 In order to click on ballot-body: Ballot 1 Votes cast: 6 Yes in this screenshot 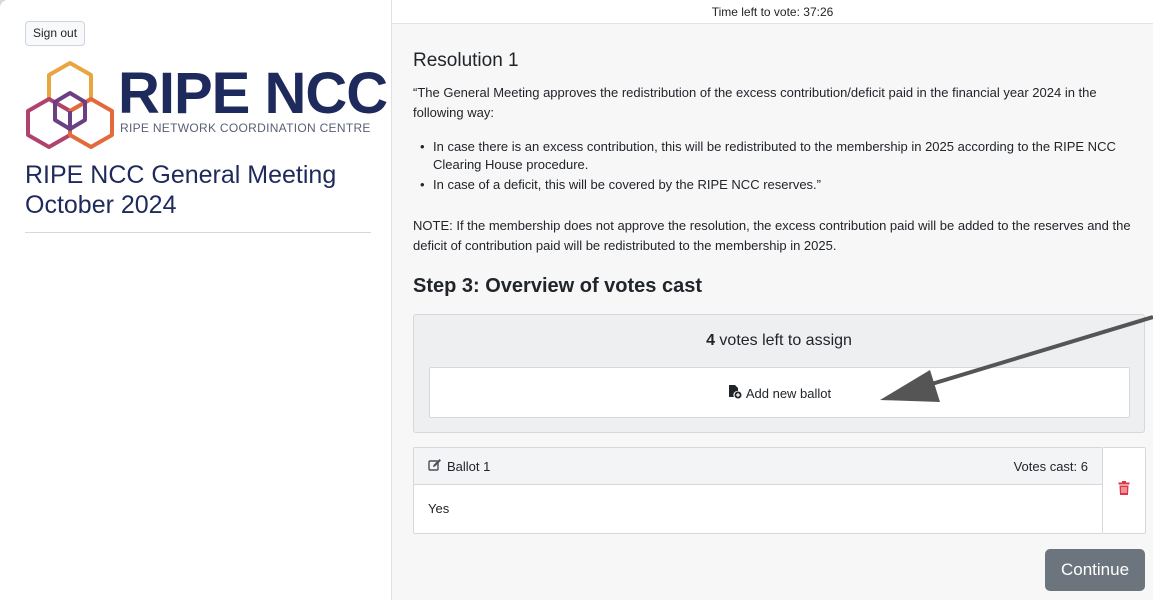, I will do `click(758, 490)`.